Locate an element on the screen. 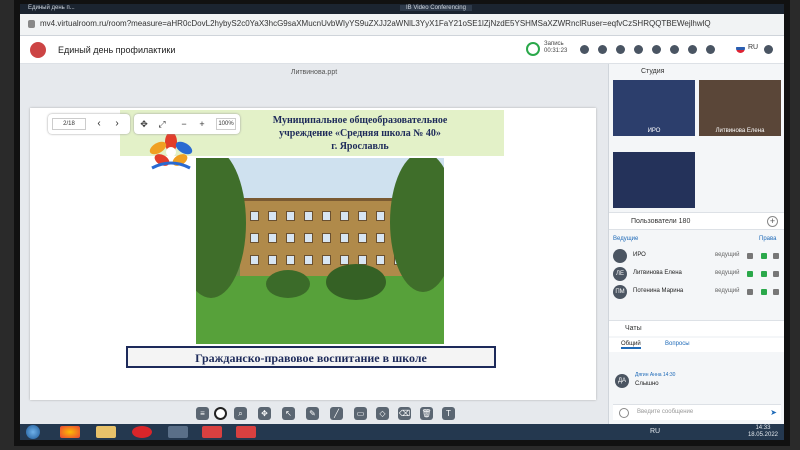  add-user-icon: + is located at coordinates (772, 221).